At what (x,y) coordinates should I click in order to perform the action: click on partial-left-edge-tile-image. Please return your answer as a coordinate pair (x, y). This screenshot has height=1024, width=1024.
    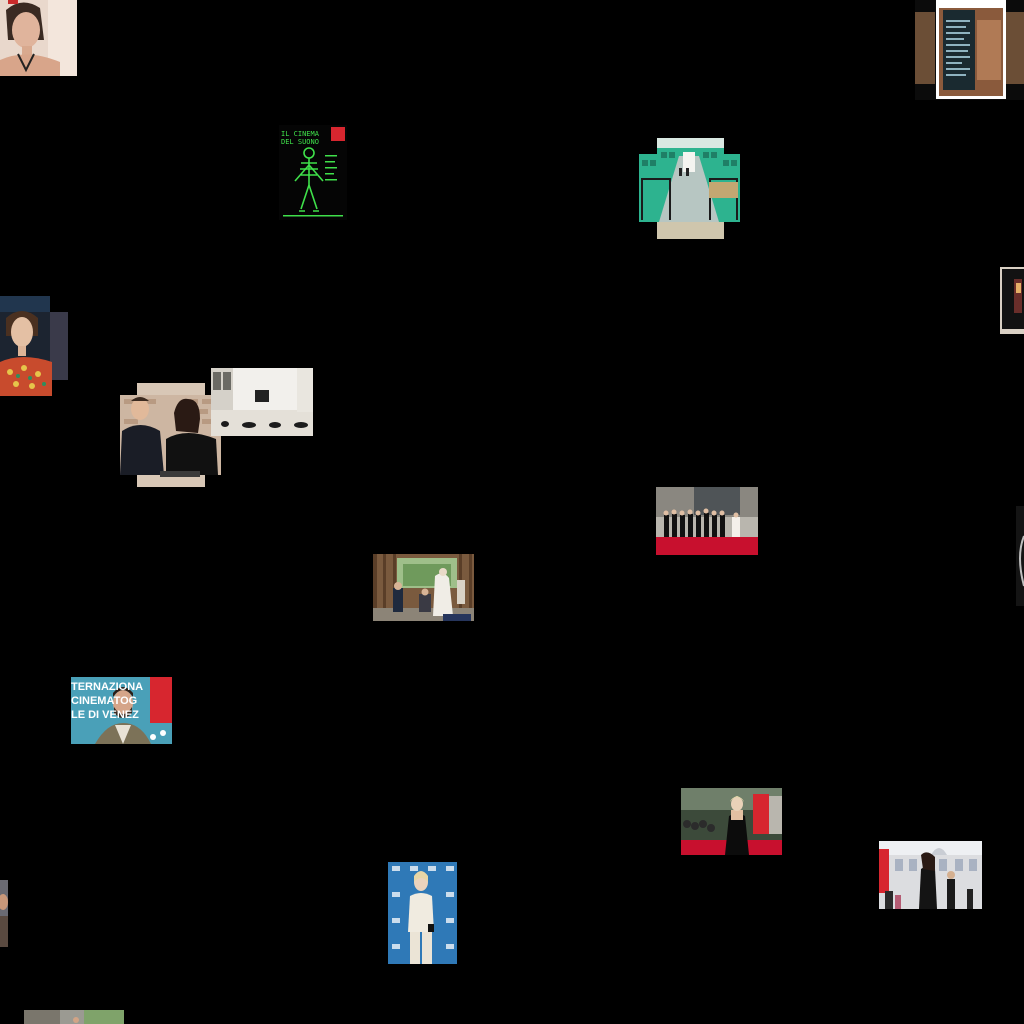
    Looking at the image, I should click on (4, 913).